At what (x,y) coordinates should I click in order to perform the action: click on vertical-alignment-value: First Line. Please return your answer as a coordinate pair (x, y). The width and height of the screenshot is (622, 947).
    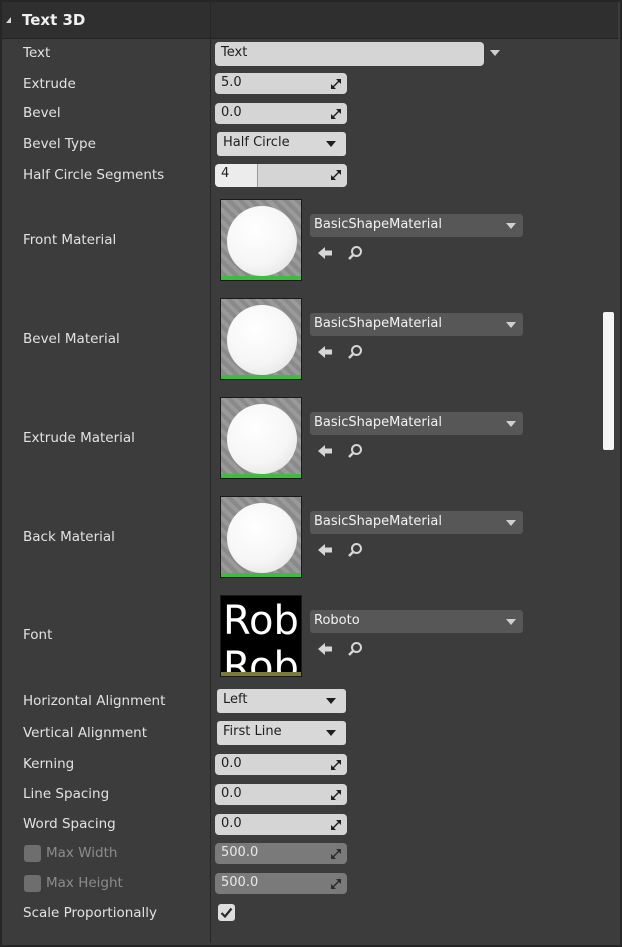
    Looking at the image, I should click on (252, 731).